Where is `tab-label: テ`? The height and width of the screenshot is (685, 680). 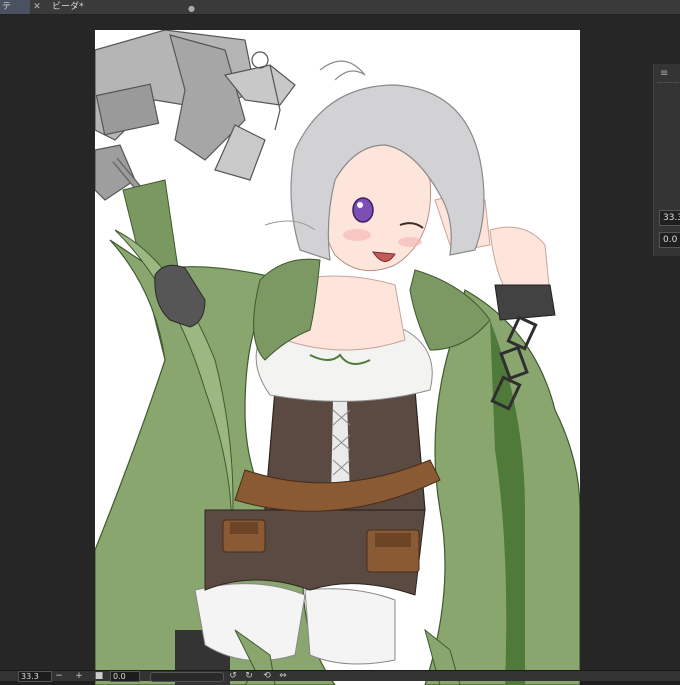
tab-label: テ is located at coordinates (7, 7).